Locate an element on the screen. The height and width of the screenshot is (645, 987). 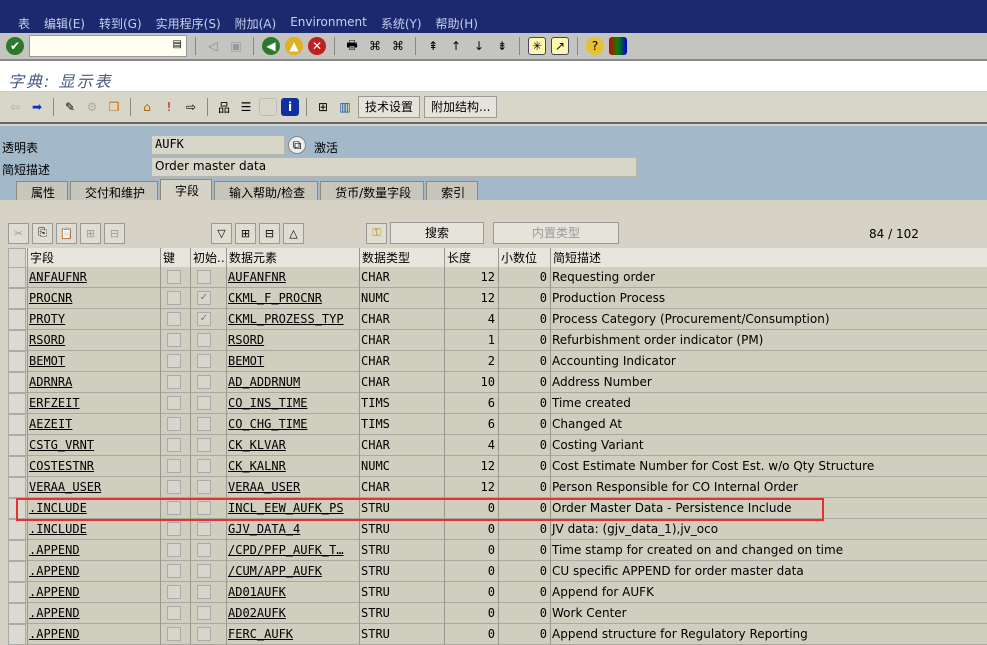
exit-icon: ▲ is located at coordinates (294, 46).